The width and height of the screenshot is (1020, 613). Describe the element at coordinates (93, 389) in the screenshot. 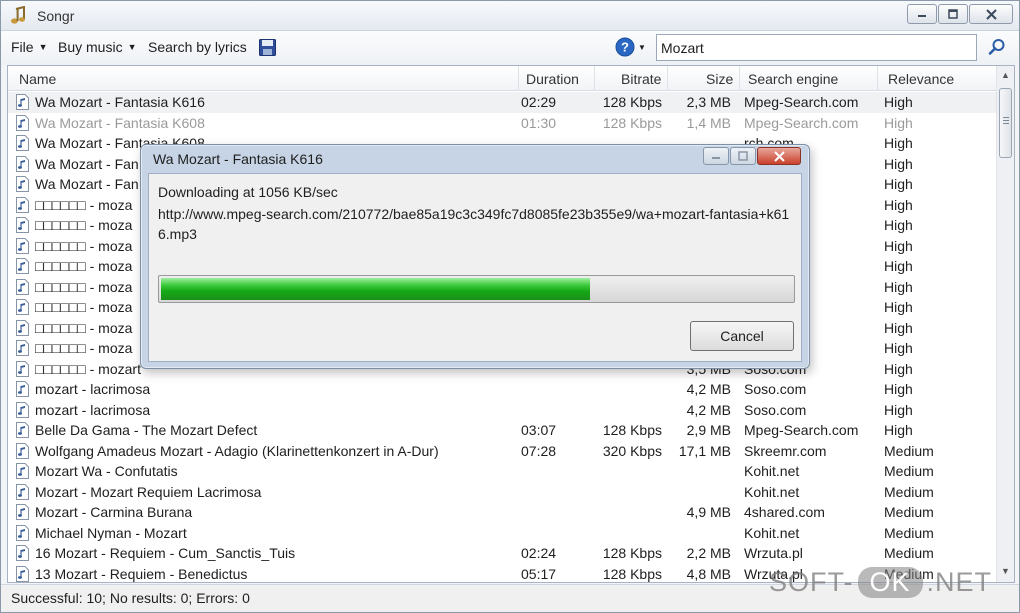

I see `cell-name: mozart - lacrimosa` at that location.